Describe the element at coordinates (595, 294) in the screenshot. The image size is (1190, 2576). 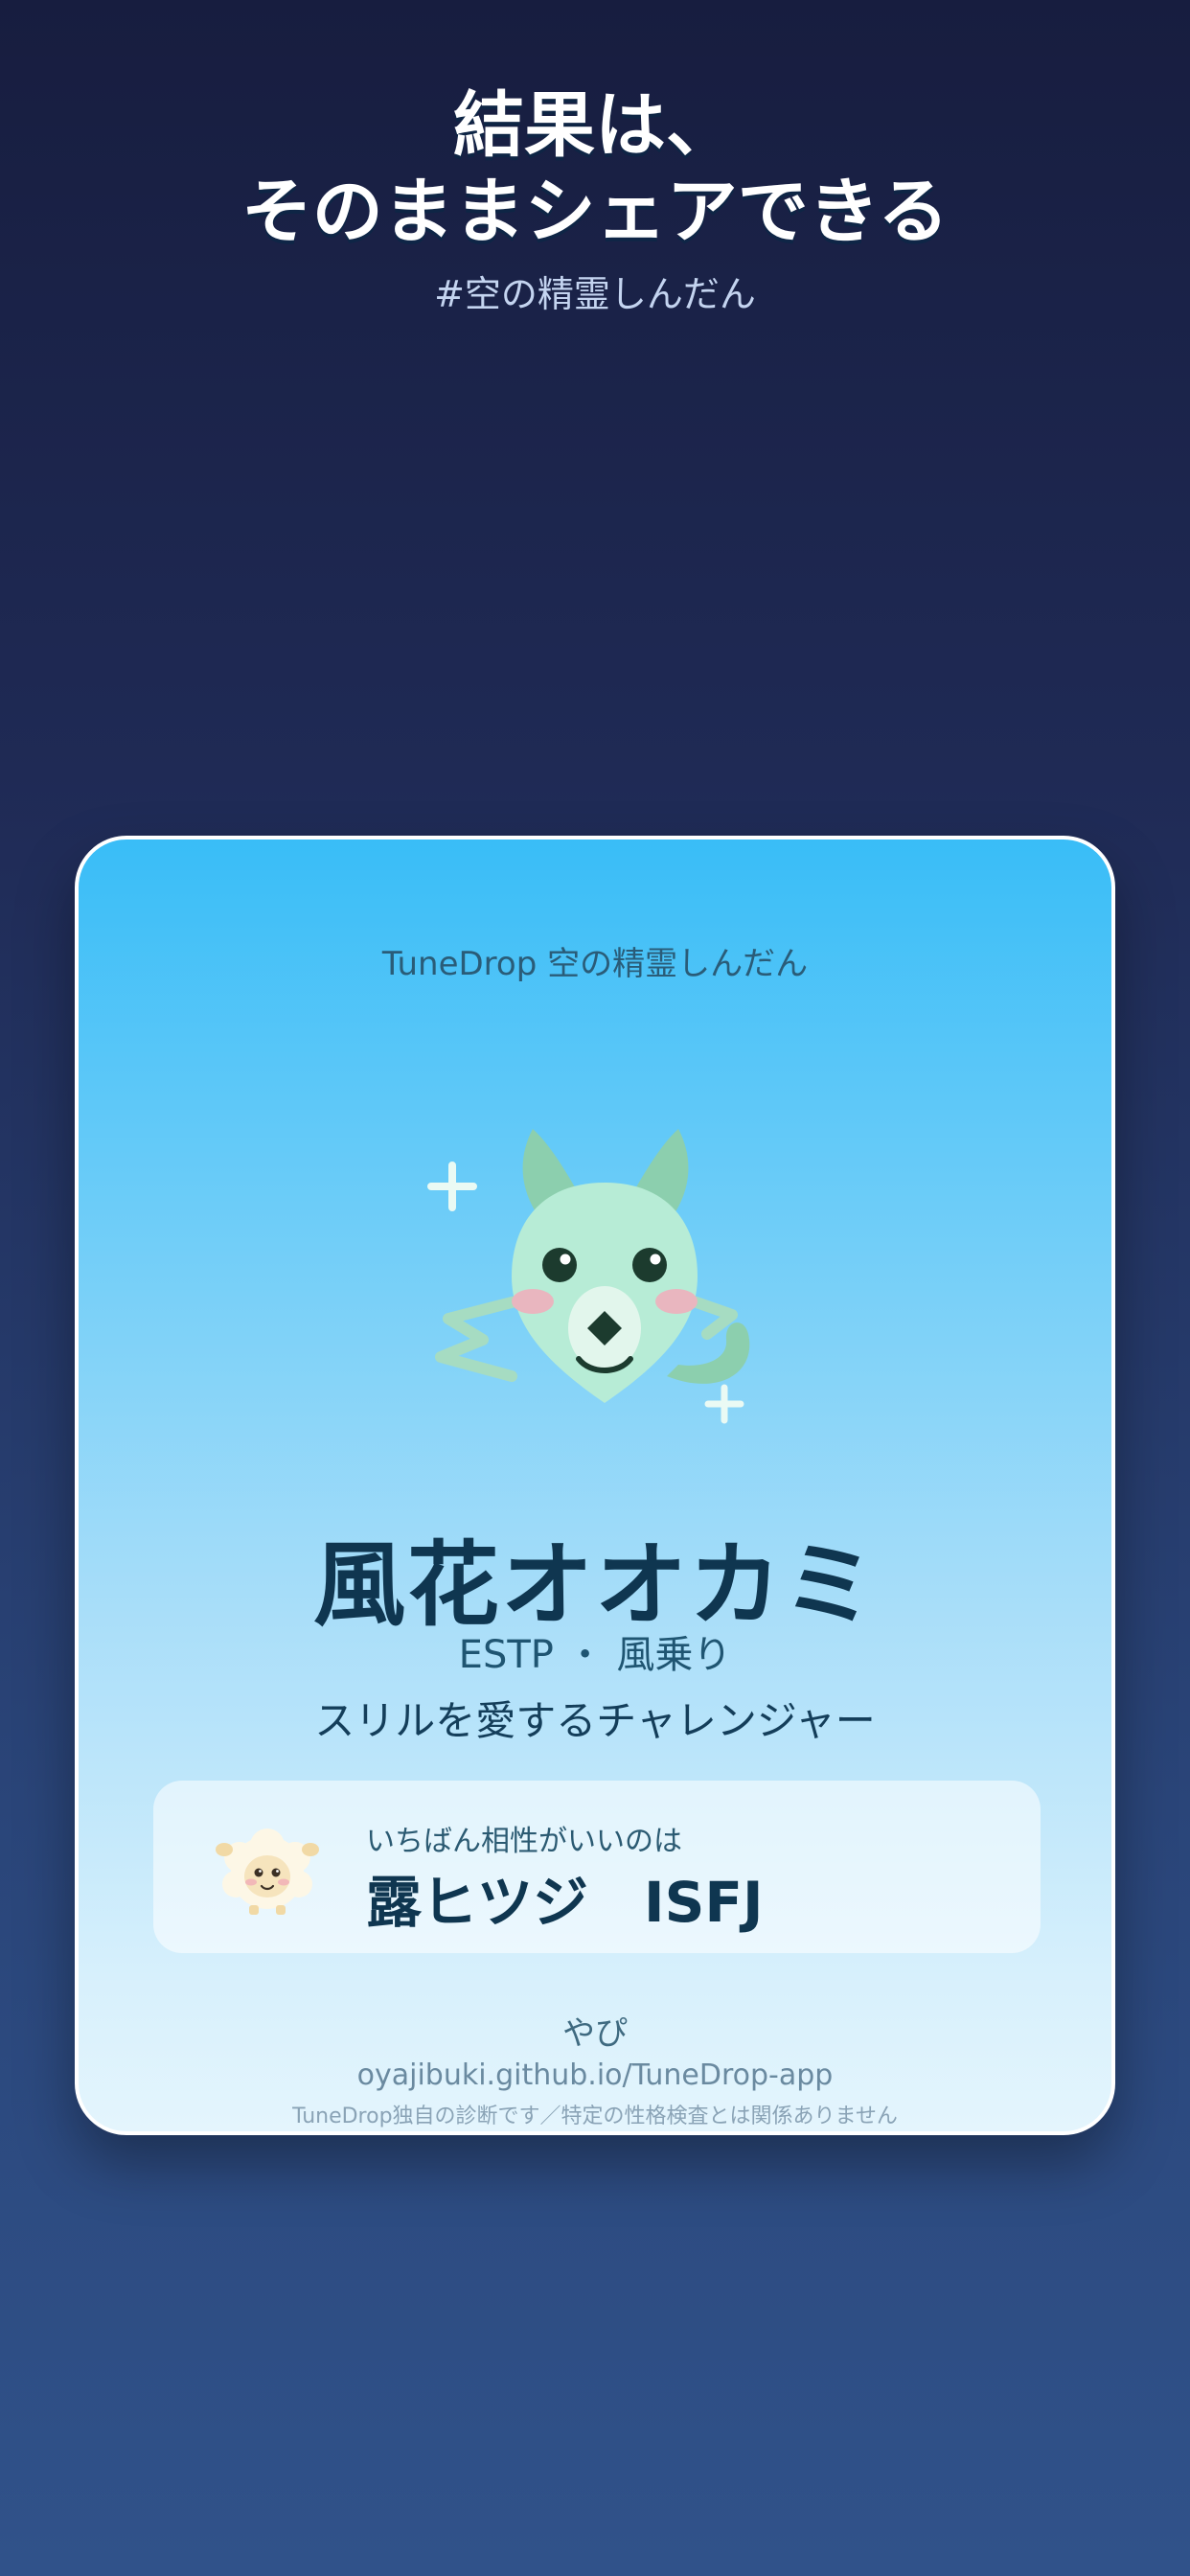
I see `hashtag: #空の精霊しんだん` at that location.